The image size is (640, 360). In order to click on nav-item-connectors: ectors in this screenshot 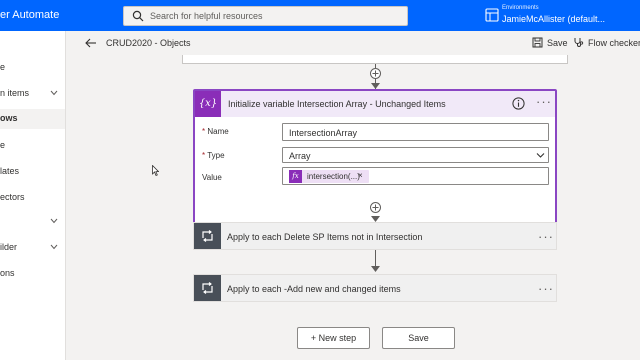, I will do `click(32, 198)`.